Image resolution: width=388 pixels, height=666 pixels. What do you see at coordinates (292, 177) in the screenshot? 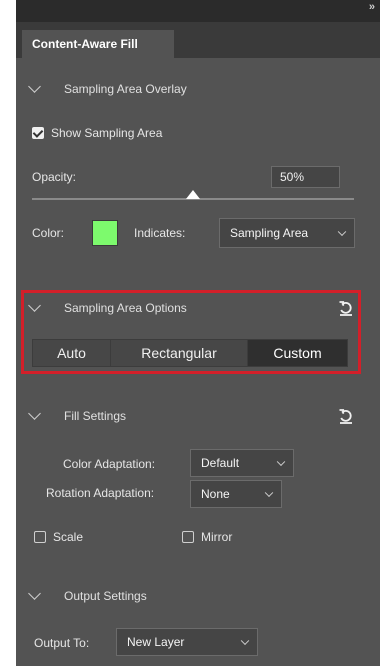
I see `opacity-value: 50%` at bounding box center [292, 177].